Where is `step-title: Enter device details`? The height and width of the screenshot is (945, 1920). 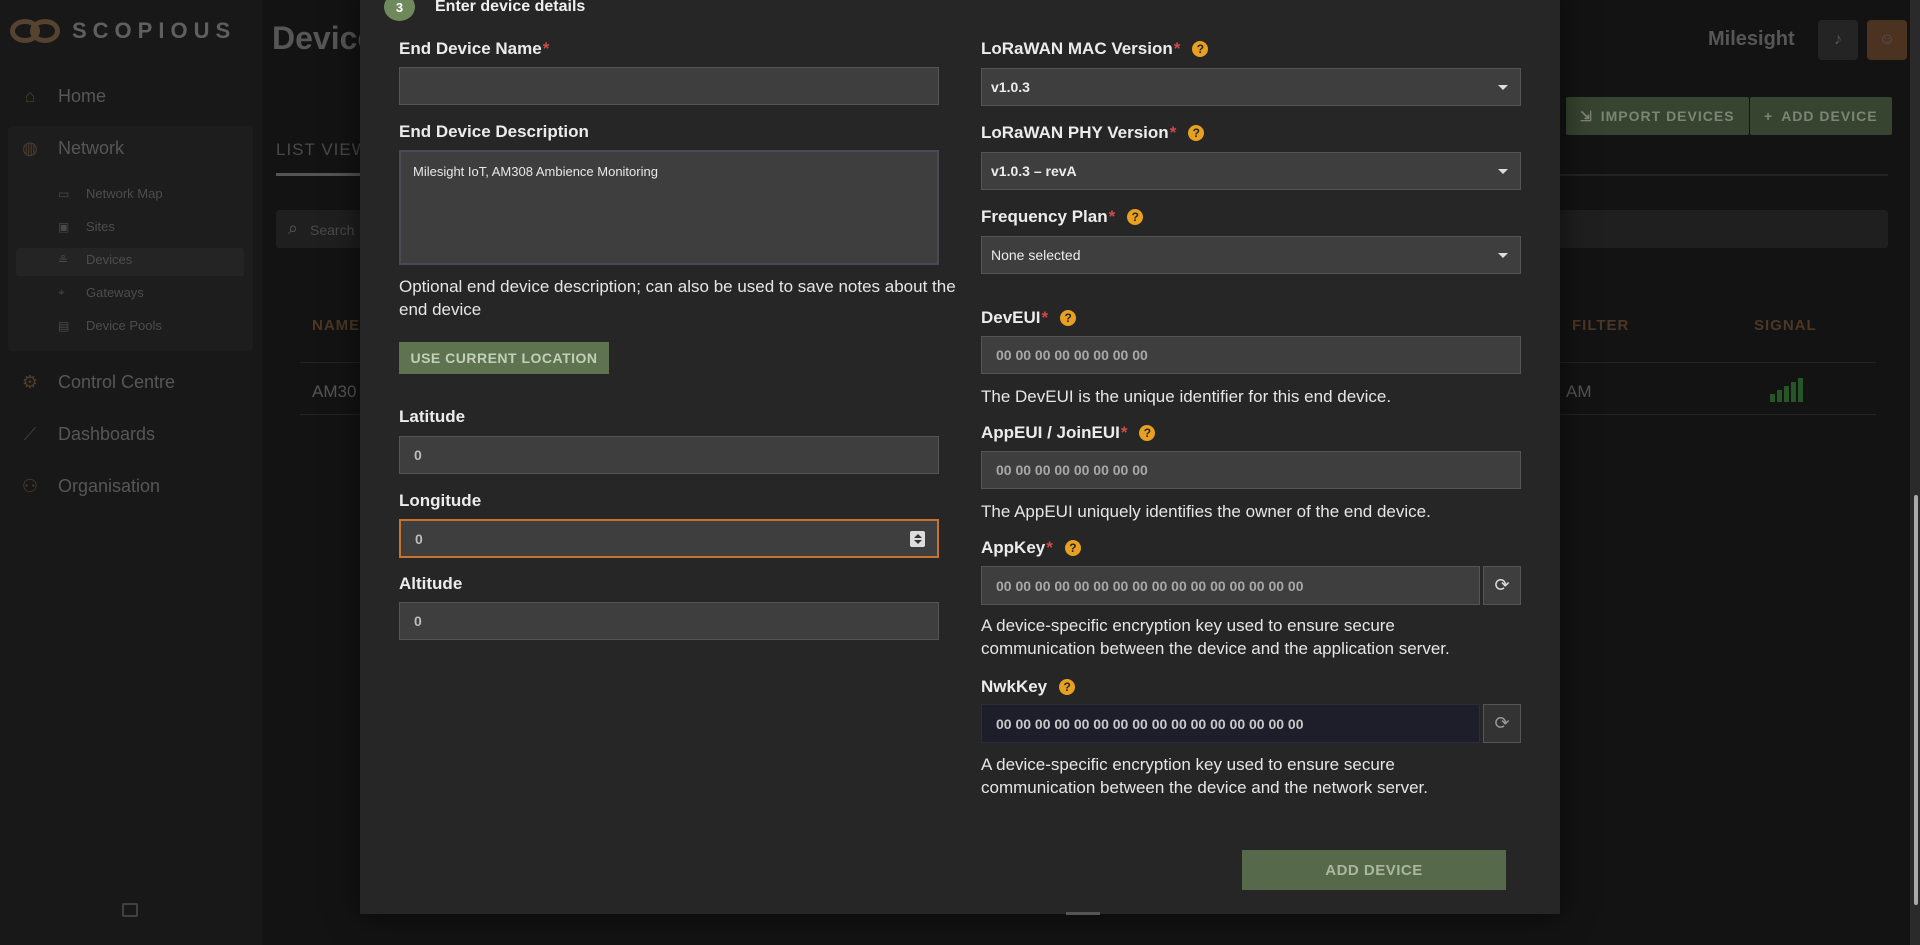 step-title: Enter device details is located at coordinates (510, 7).